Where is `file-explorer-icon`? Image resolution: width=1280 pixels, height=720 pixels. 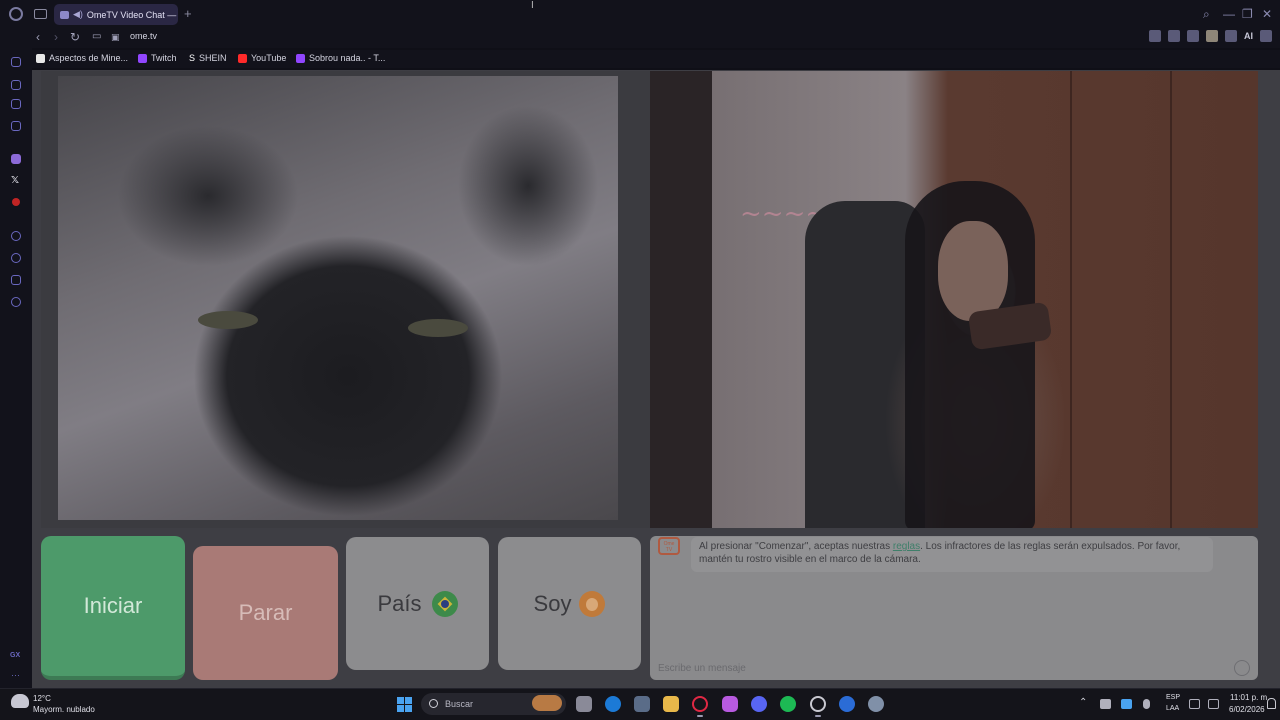
file-explorer-icon is located at coordinates (671, 704).